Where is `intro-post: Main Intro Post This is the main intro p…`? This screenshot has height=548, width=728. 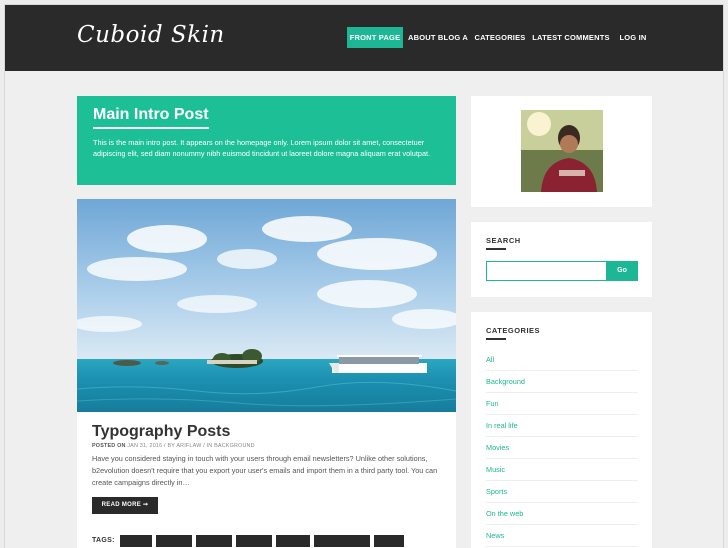 intro-post: Main Intro Post This is the main intro p… is located at coordinates (266, 140).